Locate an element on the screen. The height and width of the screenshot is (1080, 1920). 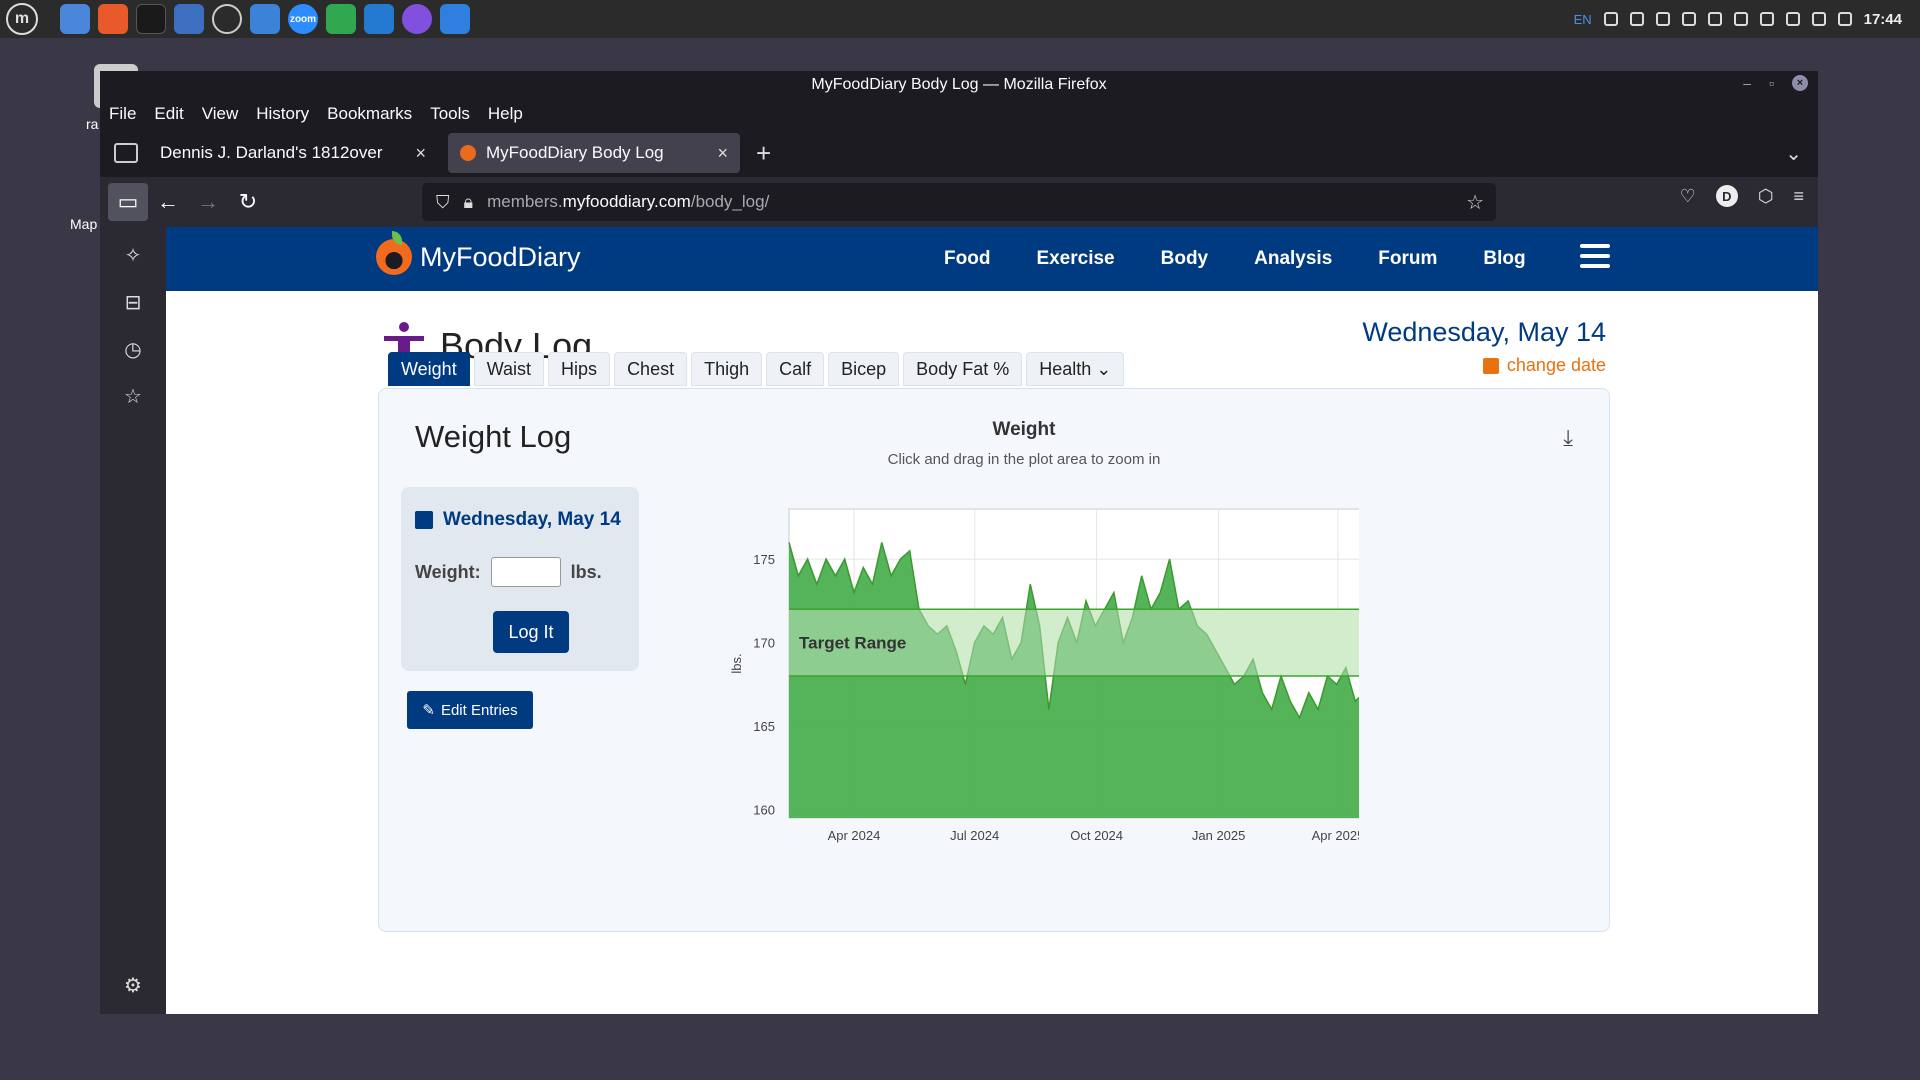
back-icon: ← is located at coordinates (168, 202).